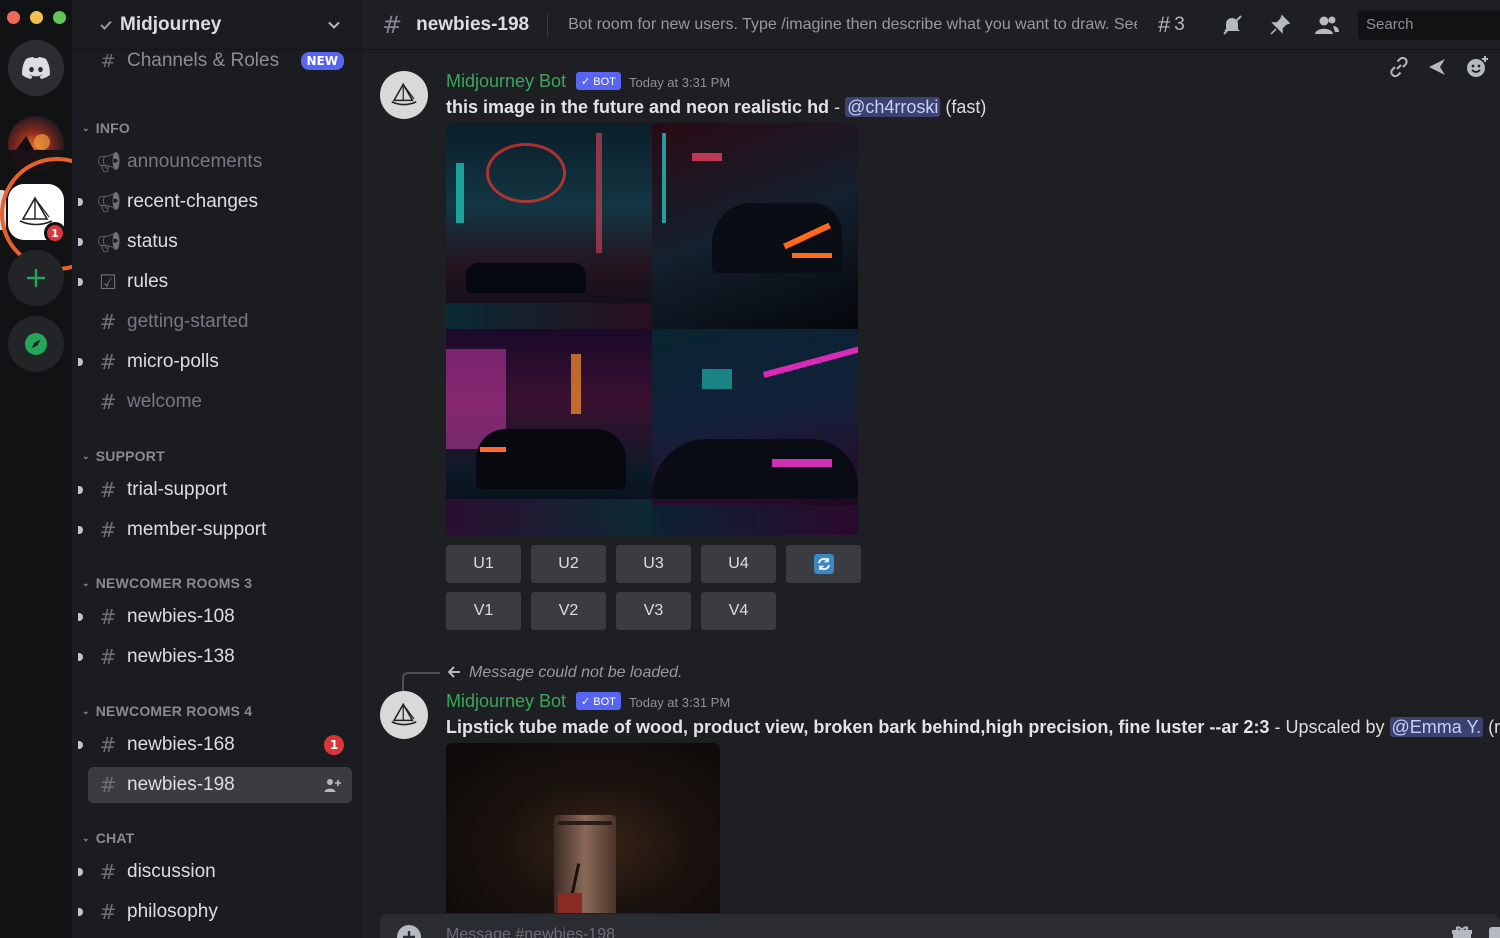 Image resolution: width=1500 pixels, height=938 pixels. What do you see at coordinates (36, 68) in the screenshot?
I see `discord-home-button` at bounding box center [36, 68].